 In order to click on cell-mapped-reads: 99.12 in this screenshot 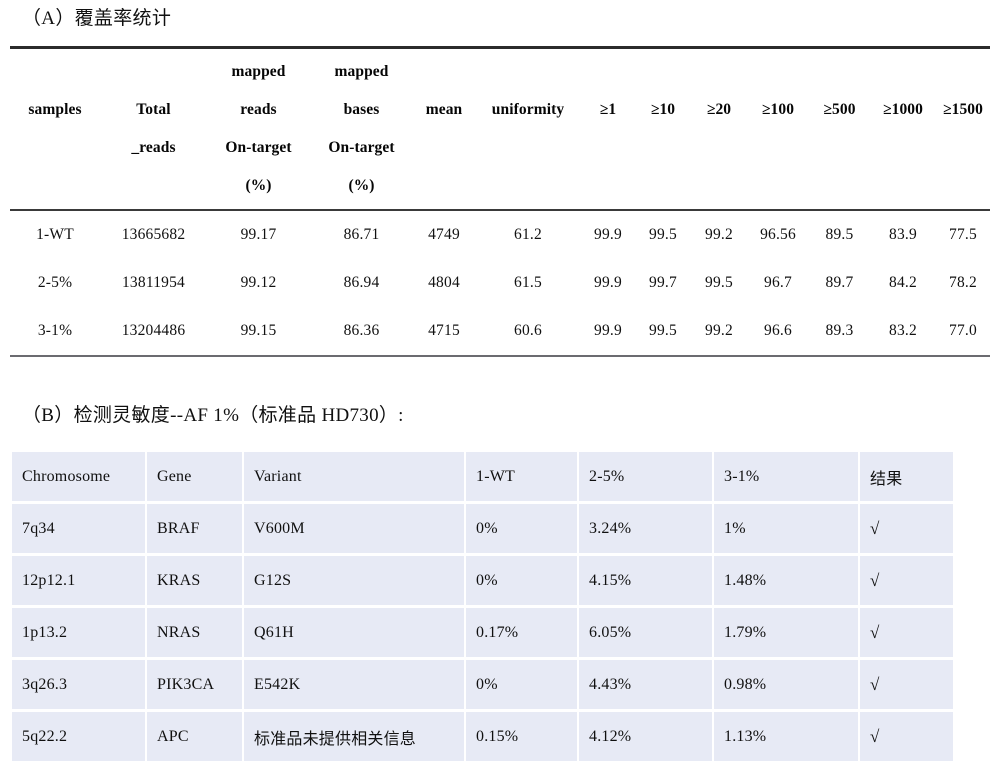, I will do `click(258, 282)`.